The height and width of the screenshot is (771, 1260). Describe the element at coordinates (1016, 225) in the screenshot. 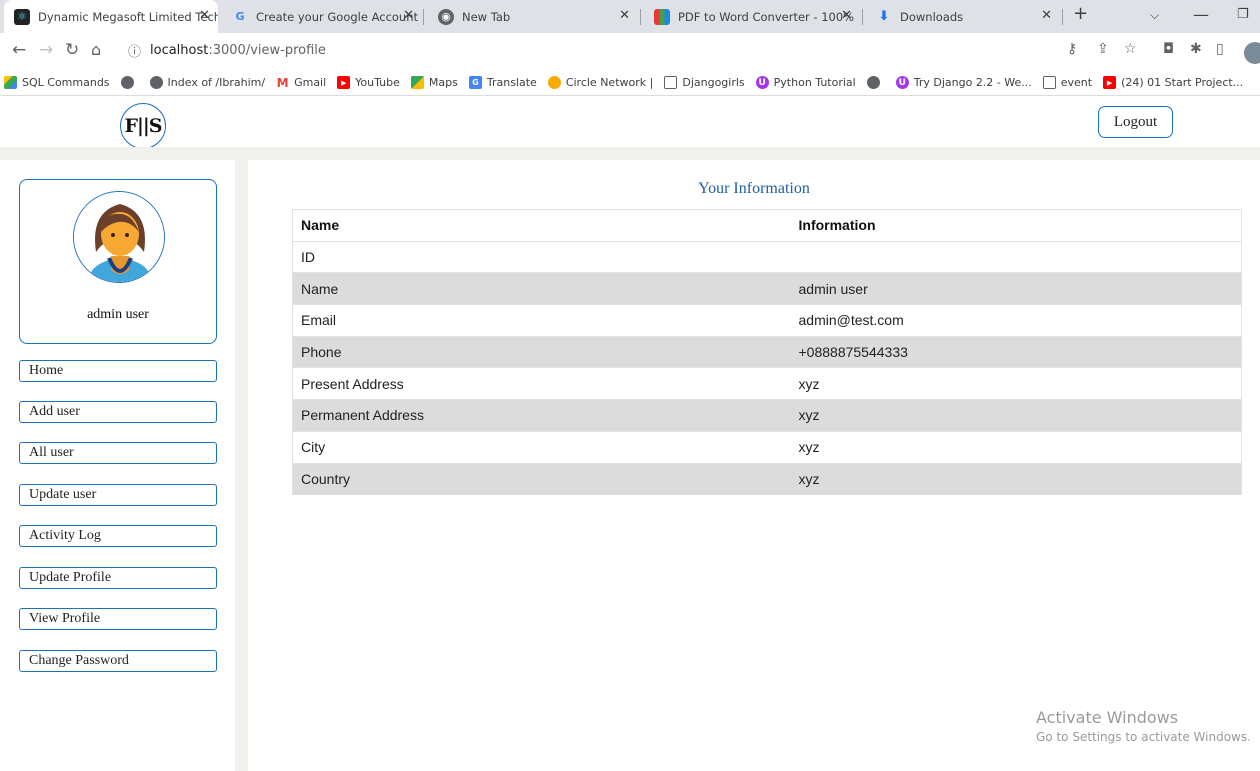

I see `column-header: Information` at that location.